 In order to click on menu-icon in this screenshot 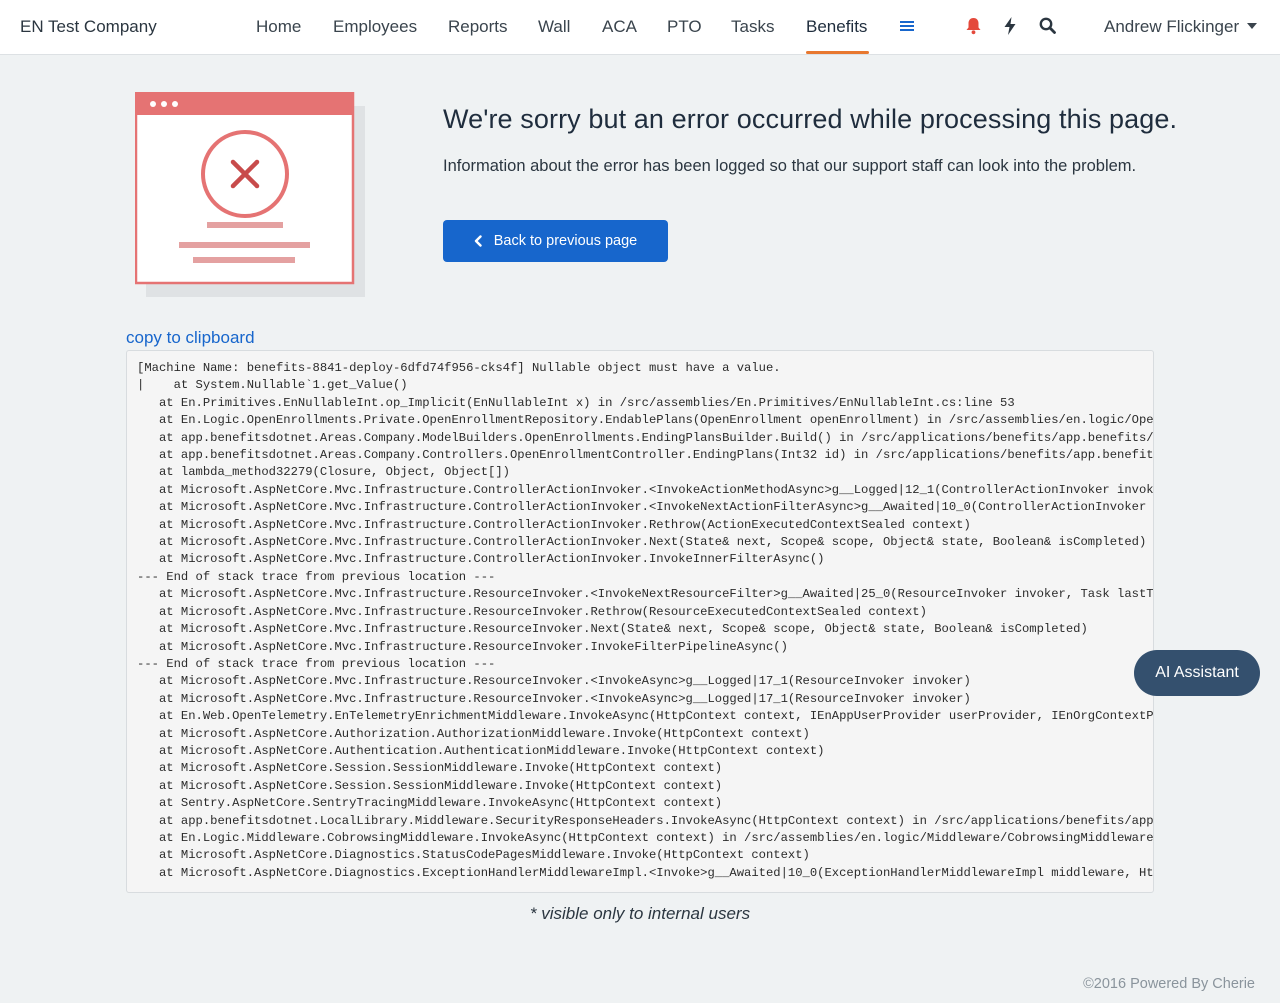, I will do `click(907, 28)`.